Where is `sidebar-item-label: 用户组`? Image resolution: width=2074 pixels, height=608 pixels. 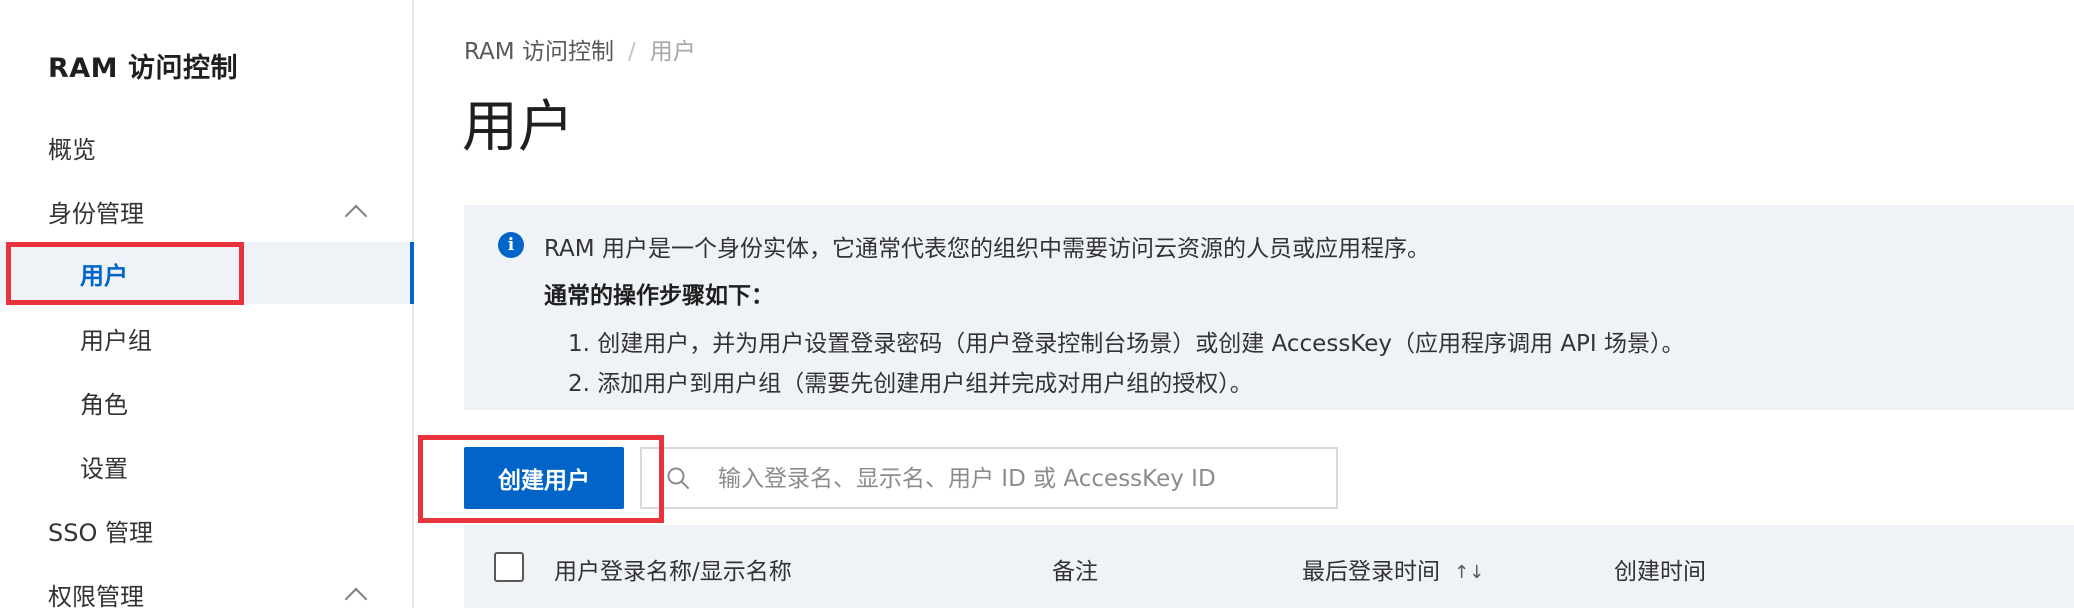 sidebar-item-label: 用户组 is located at coordinates (116, 340).